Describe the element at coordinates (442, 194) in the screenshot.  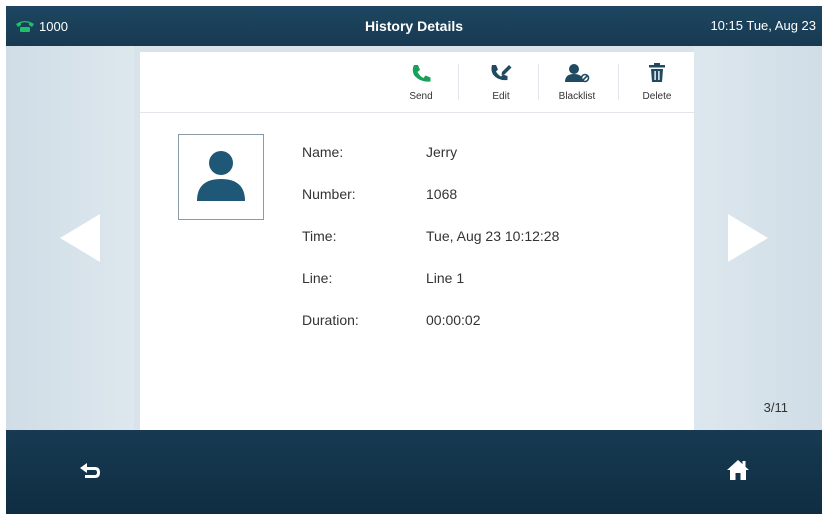
I see `number-value: 1068` at that location.